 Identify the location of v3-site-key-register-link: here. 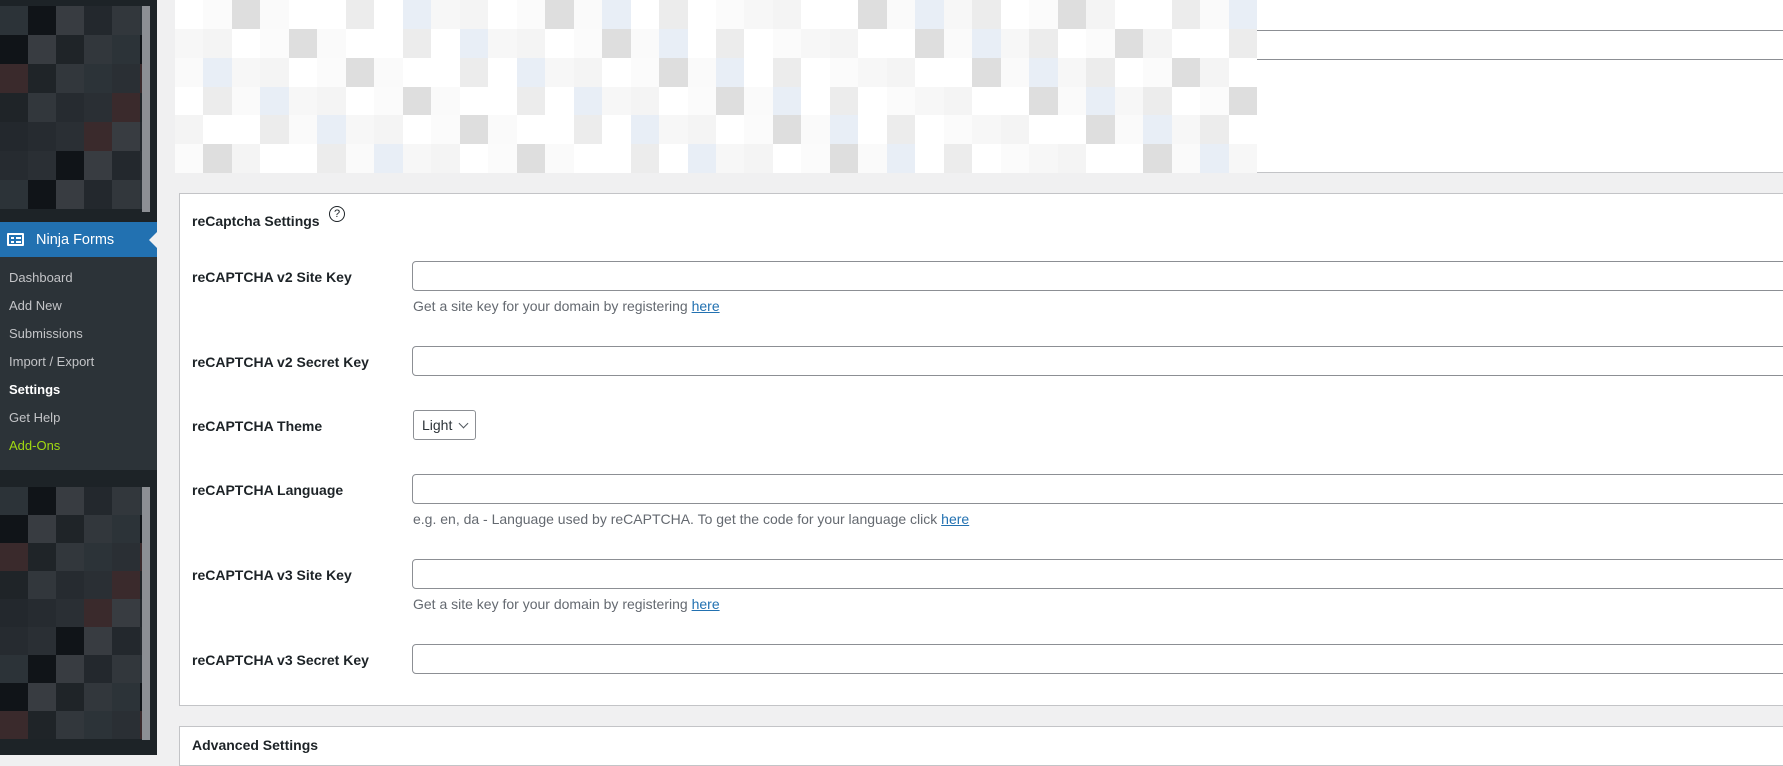
(706, 604).